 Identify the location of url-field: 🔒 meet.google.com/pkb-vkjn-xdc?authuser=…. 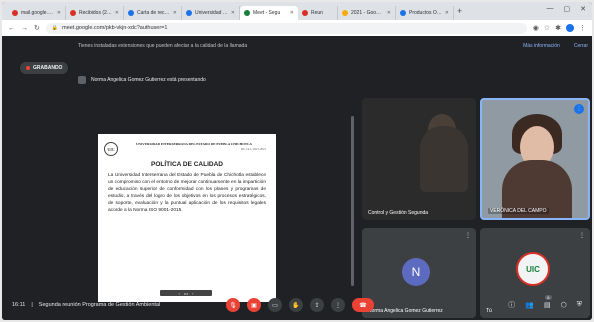
(286, 28).